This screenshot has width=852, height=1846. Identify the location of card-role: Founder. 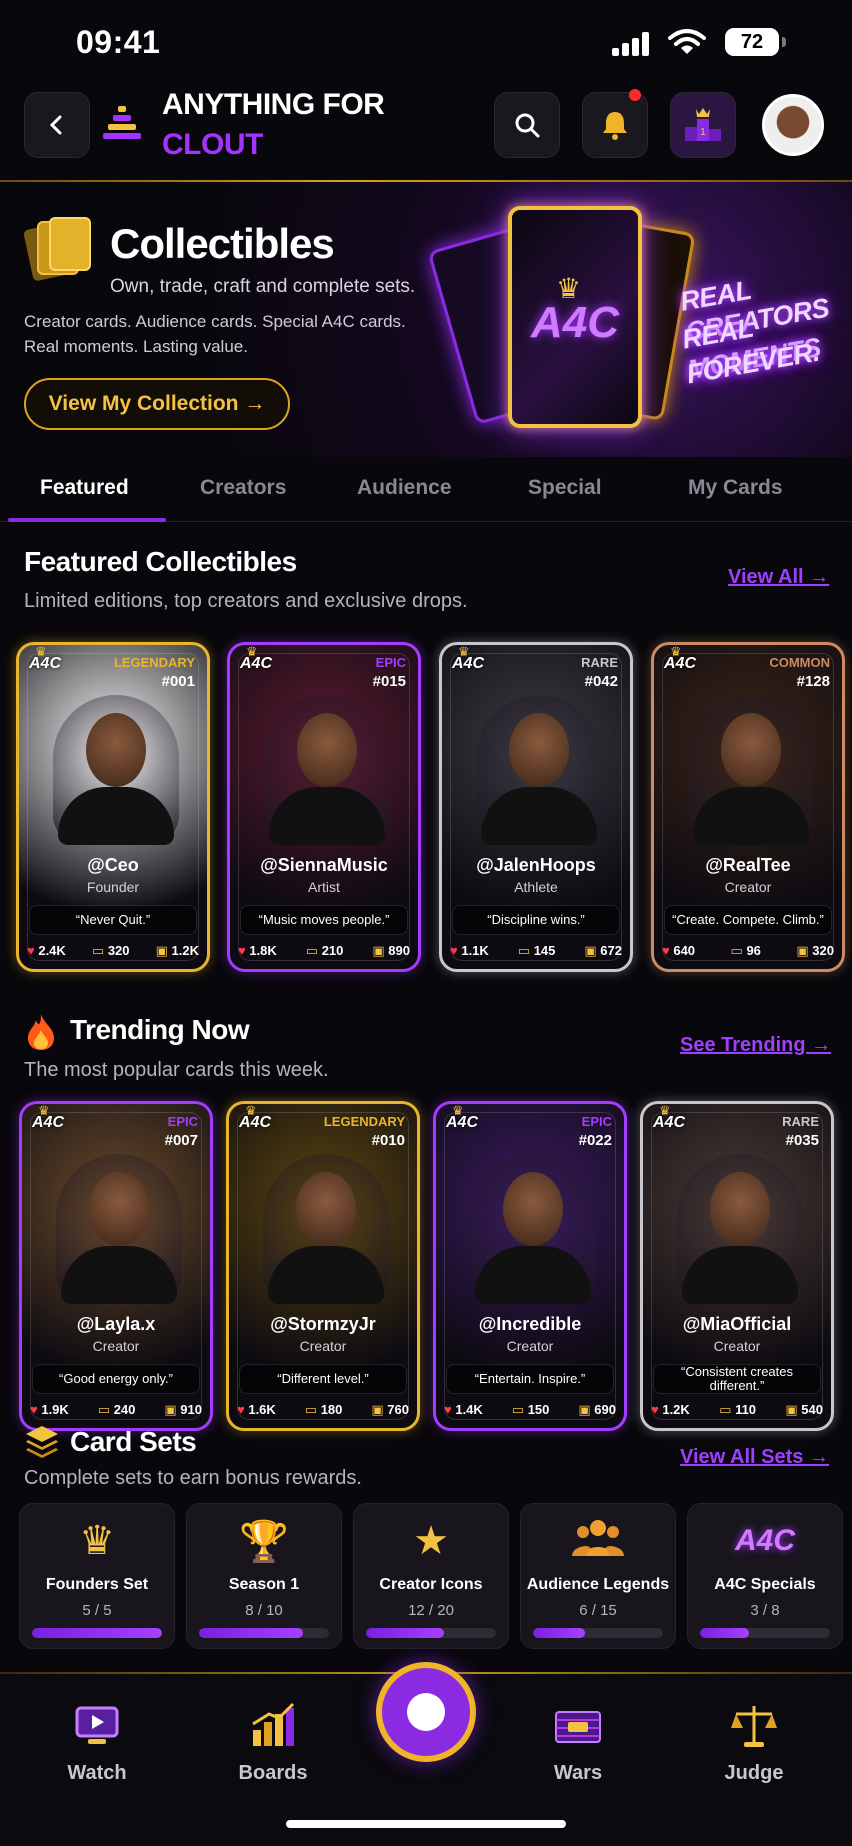
(113, 887).